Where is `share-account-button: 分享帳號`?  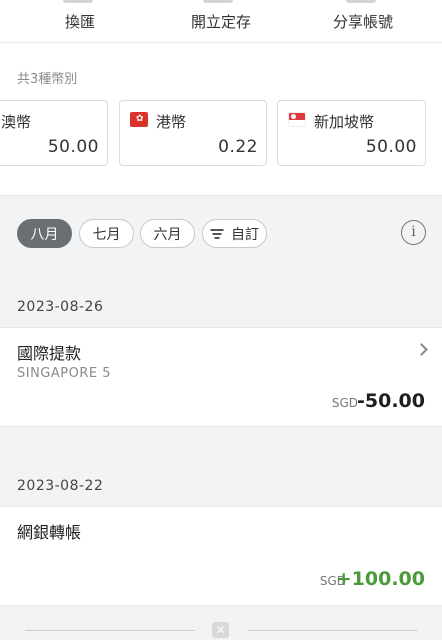 share-account-button: 分享帳號 is located at coordinates (363, 21).